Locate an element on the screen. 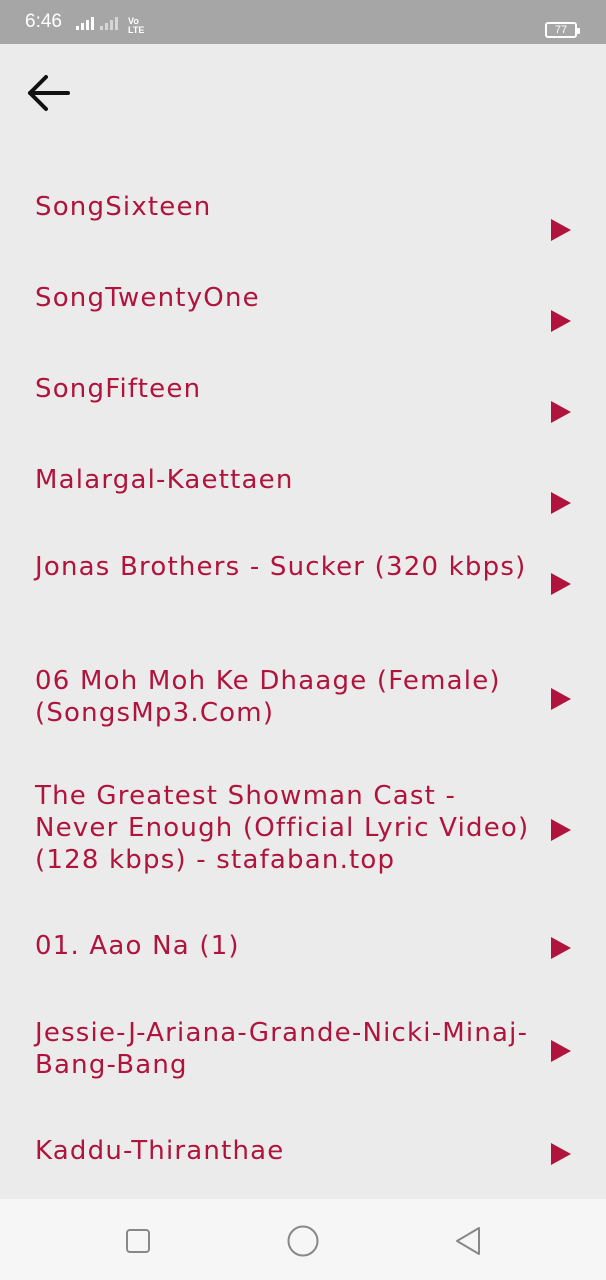 This screenshot has width=606, height=1280. song-title: SongFifteen is located at coordinates (118, 389).